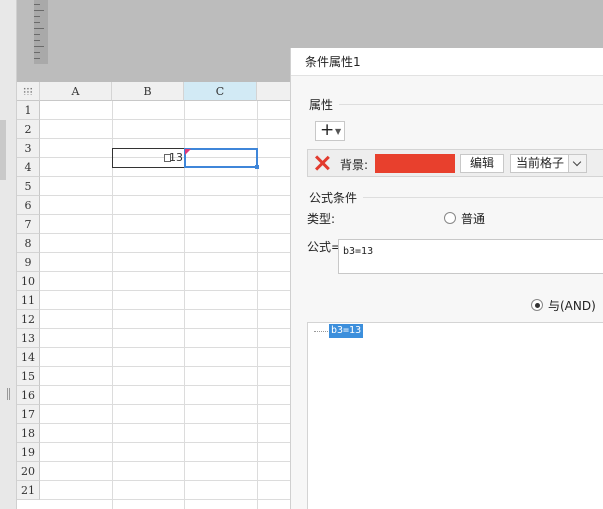  Describe the element at coordinates (28, 319) in the screenshot. I see `row-header-12: 12` at that location.